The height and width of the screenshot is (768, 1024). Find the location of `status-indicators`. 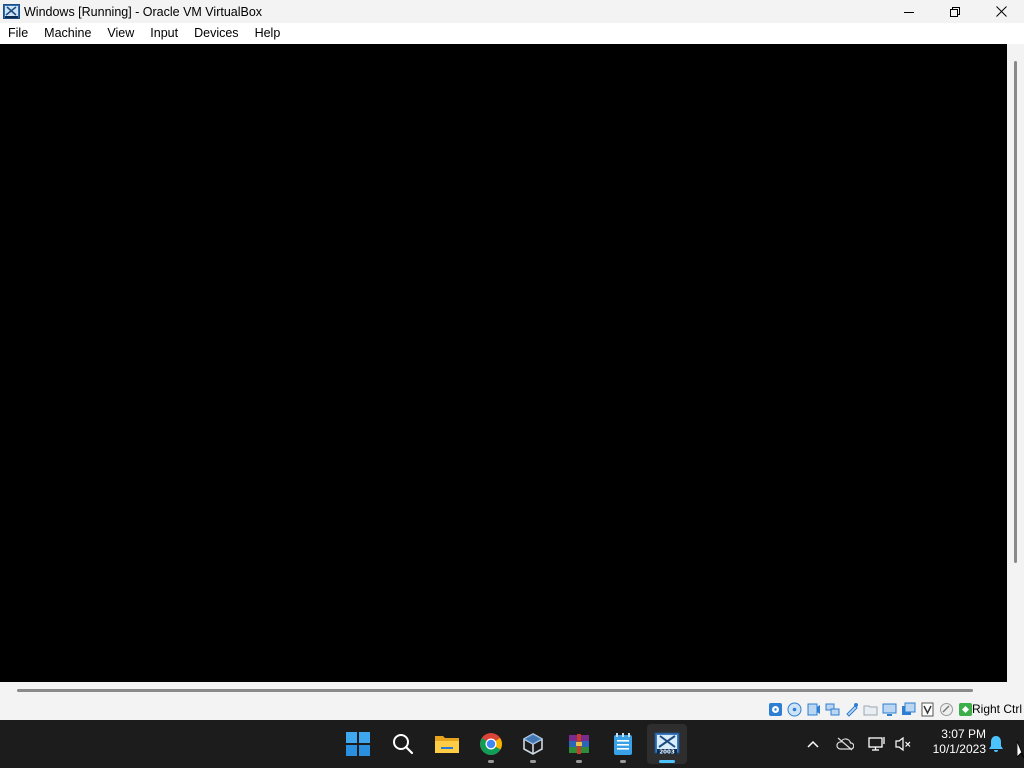

status-indicators is located at coordinates (869, 709).